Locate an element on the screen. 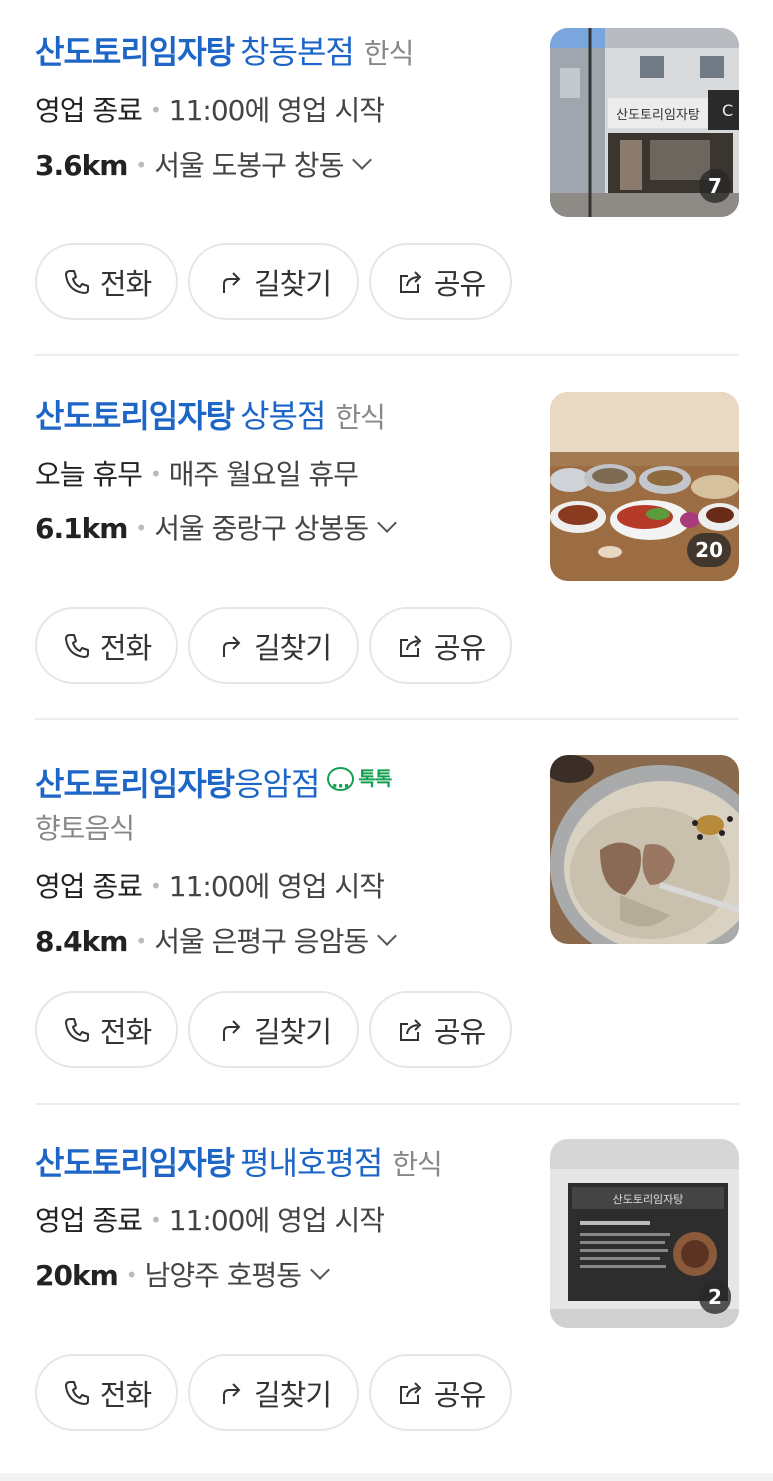 This screenshot has width=773, height=1481. talktalk-icon is located at coordinates (341, 787).